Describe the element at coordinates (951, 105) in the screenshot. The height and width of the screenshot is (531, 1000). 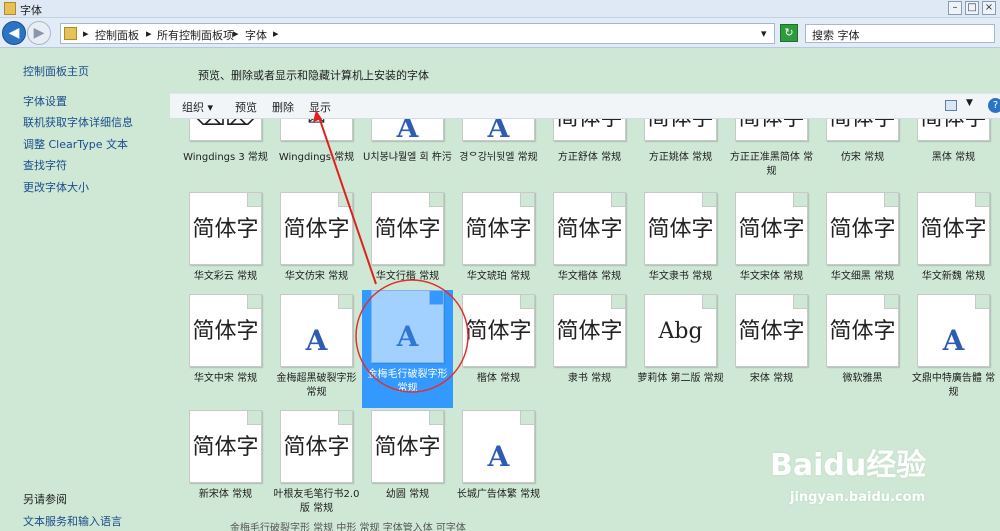
I see `view-icon` at that location.